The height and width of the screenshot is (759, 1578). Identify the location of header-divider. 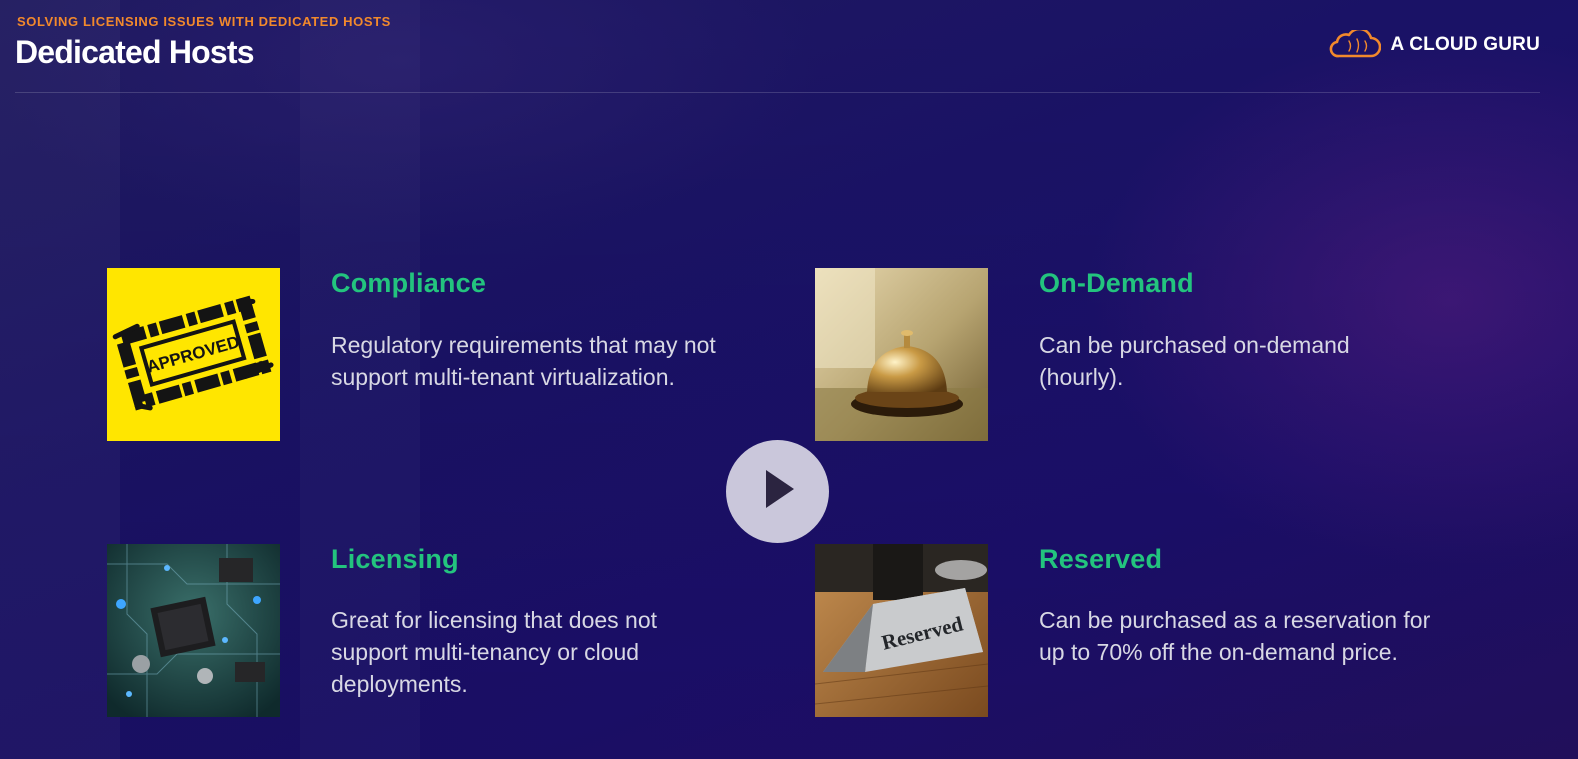
(777, 92).